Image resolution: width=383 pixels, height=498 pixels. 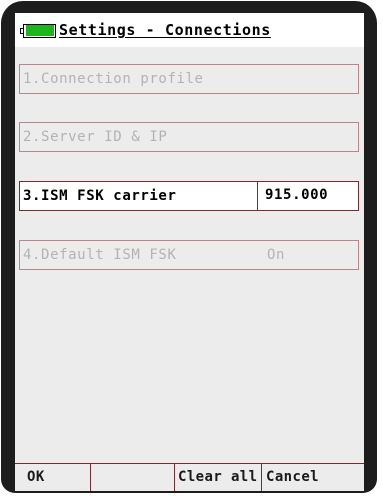 I want to click on clear-all-softkey: Clear all, so click(x=218, y=477).